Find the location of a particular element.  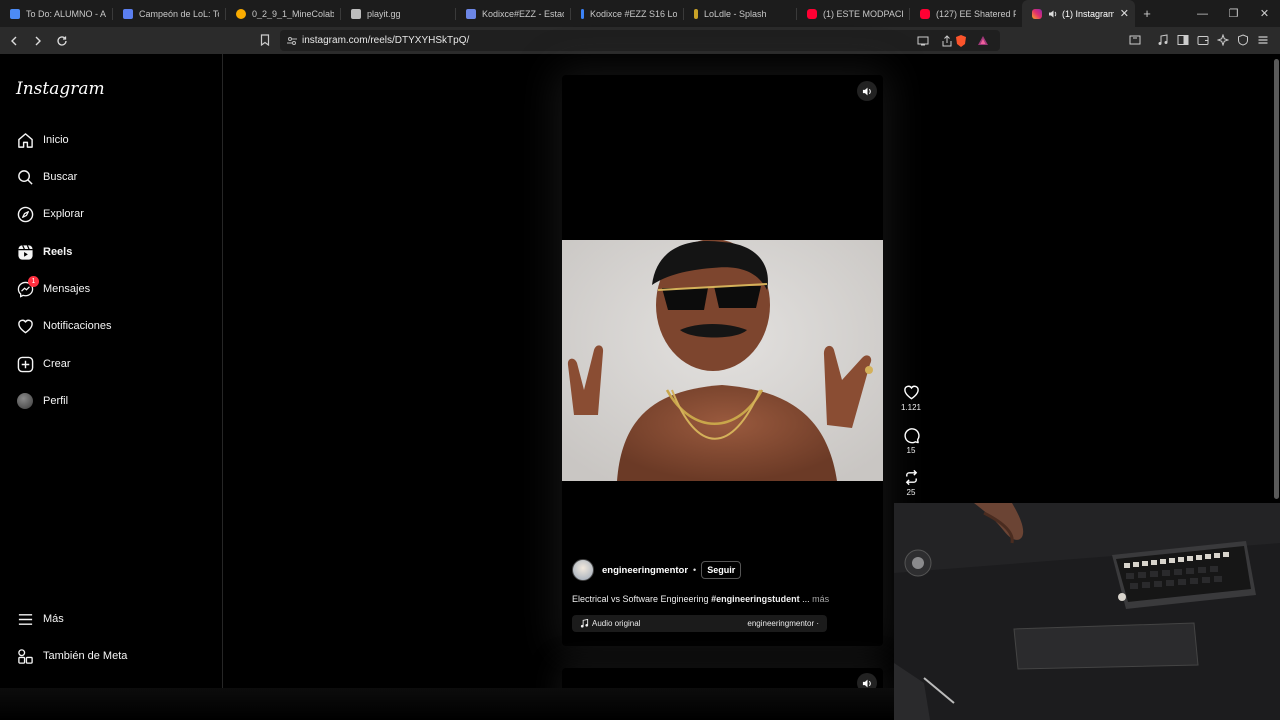

unread-badge: 1 is located at coordinates (33, 281).